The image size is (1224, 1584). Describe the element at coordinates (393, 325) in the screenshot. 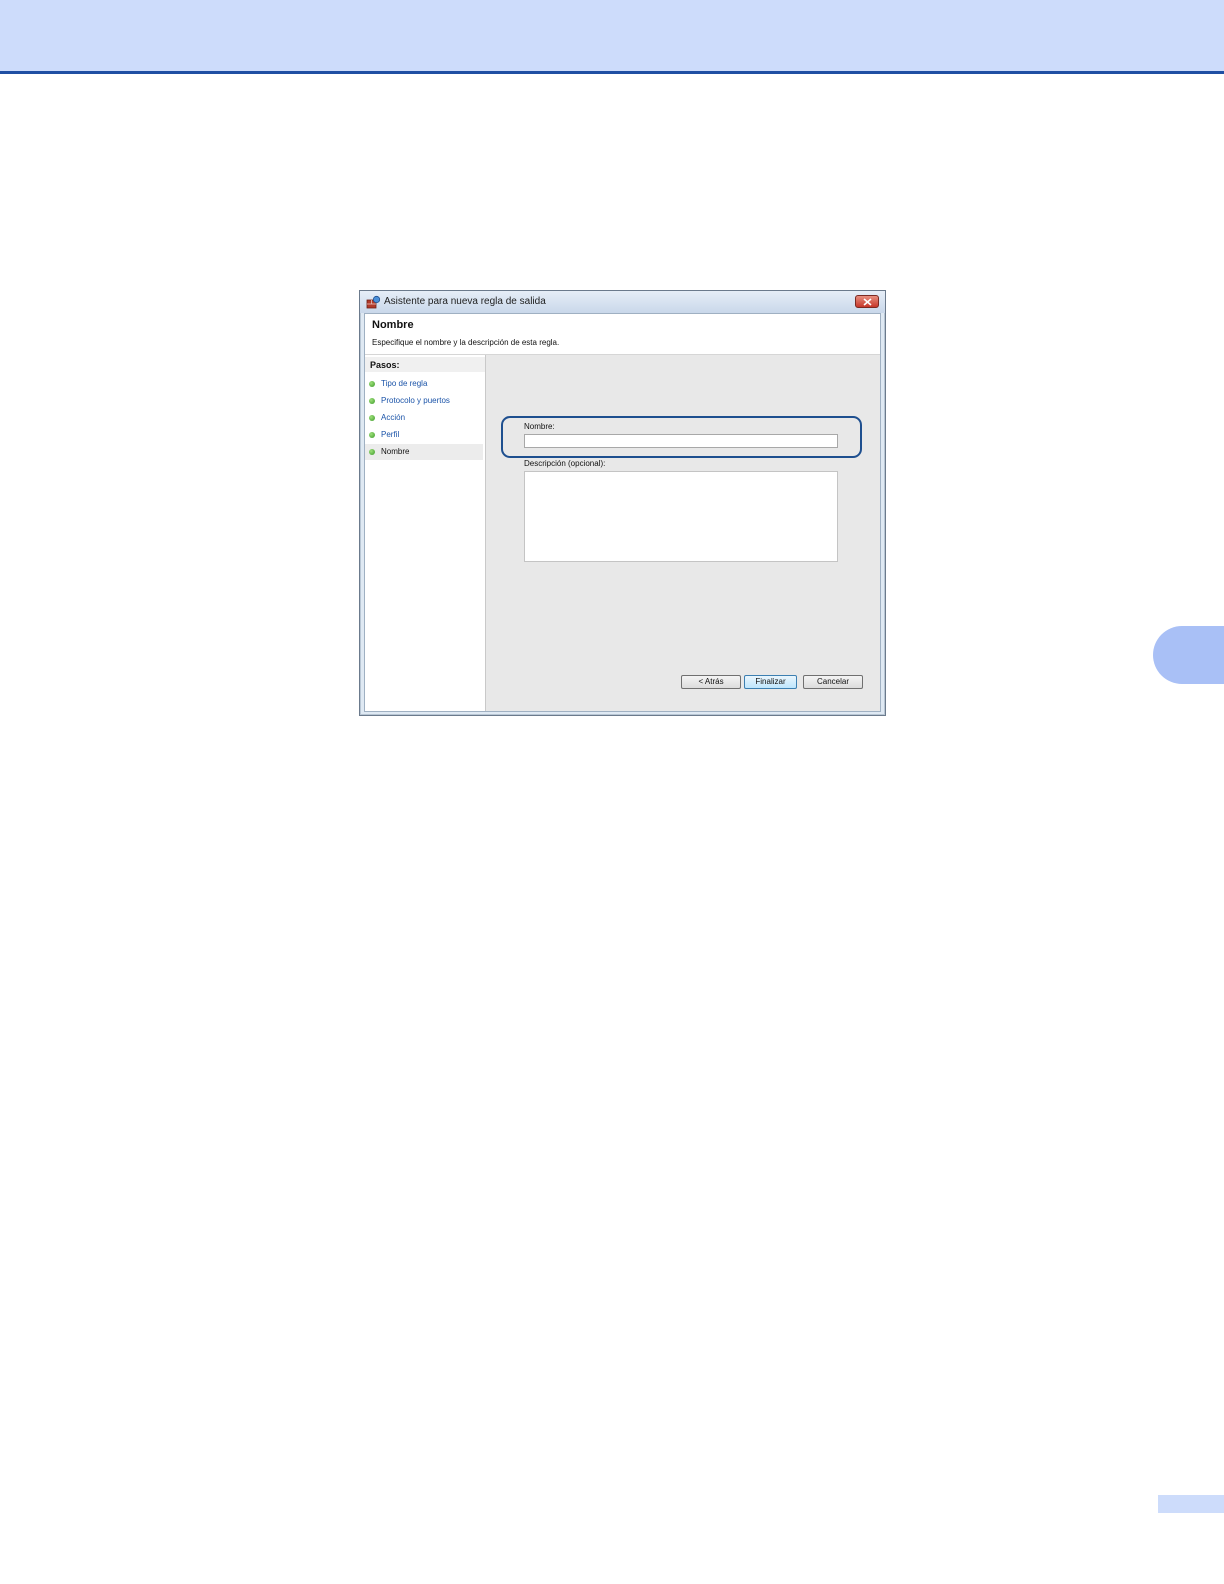

I see `dialog-heading: Nombre` at that location.